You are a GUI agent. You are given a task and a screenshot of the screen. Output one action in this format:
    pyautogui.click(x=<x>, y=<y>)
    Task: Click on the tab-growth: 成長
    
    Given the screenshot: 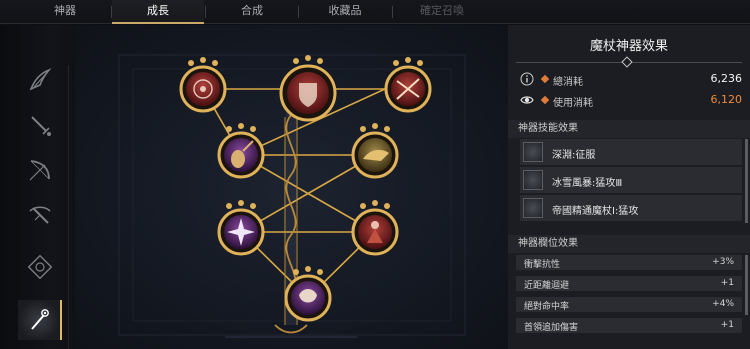 What is the action you would take?
    pyautogui.click(x=158, y=12)
    